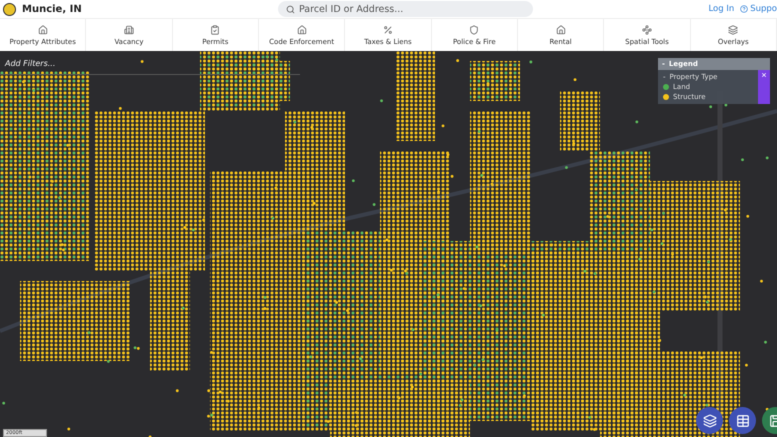 This screenshot has height=437, width=777. What do you see at coordinates (387, 29) in the screenshot?
I see `percent-icon` at bounding box center [387, 29].